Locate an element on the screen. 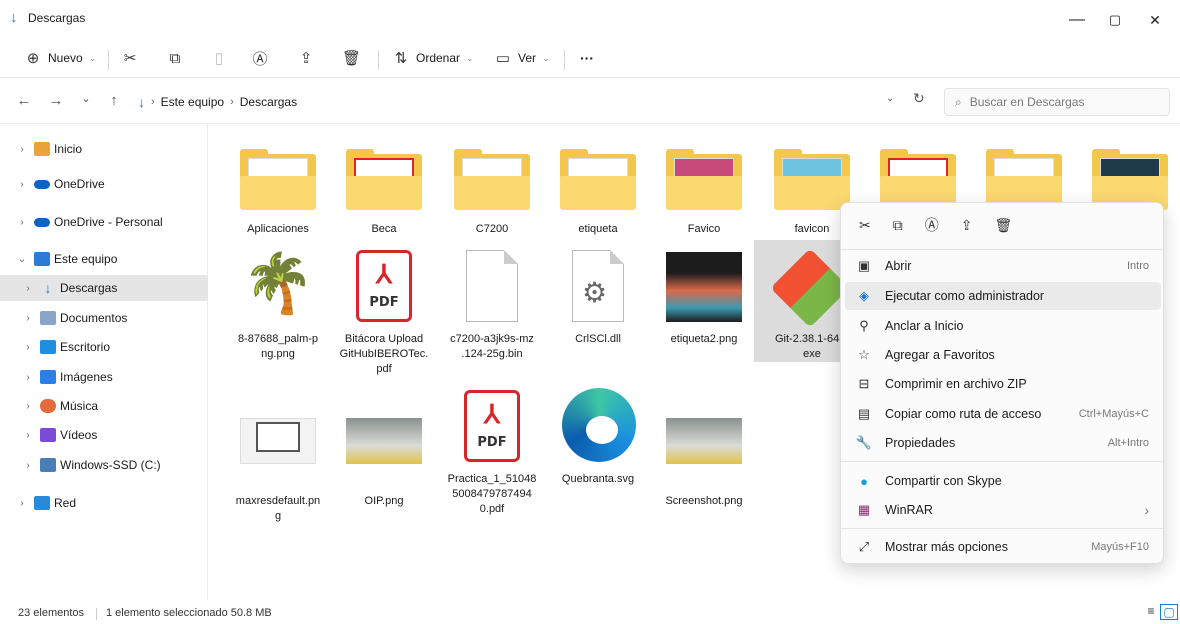  file-item: ⚙ CrlSCl.dll is located at coordinates (598, 296).